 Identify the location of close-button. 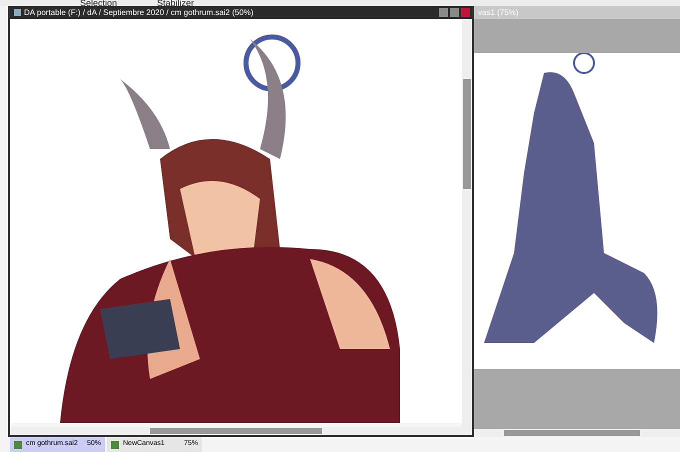
(465, 12).